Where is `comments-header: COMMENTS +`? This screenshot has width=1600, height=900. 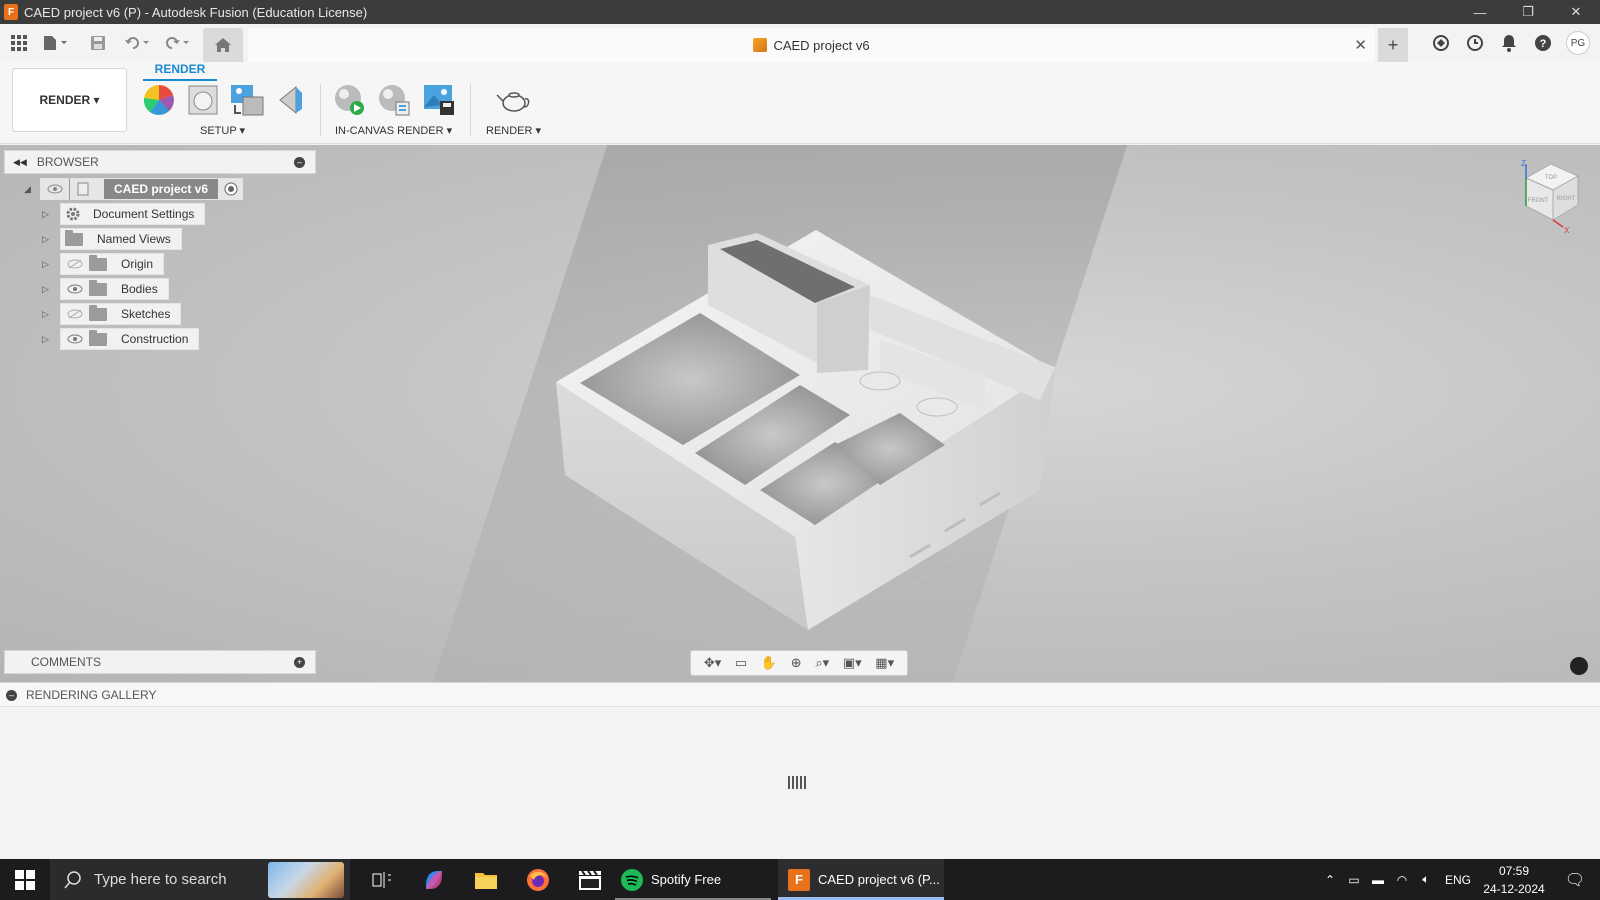
comments-header: COMMENTS + is located at coordinates (160, 662).